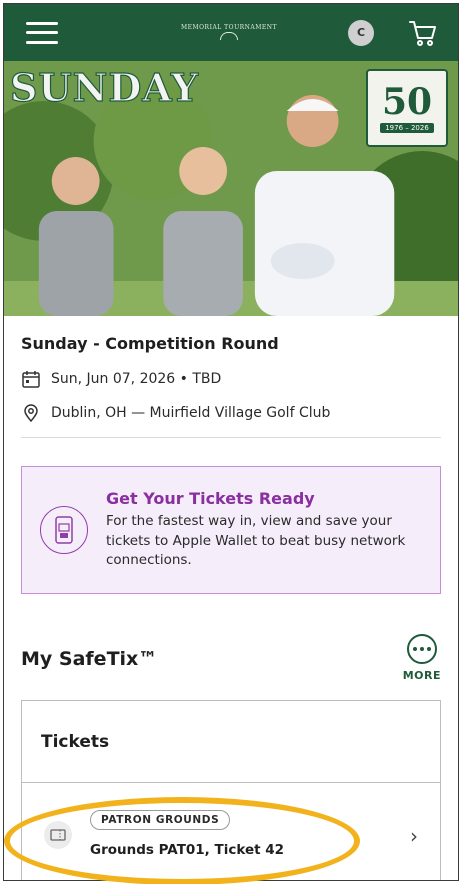 The width and height of the screenshot is (462, 884). I want to click on logo-text: MEMORIAL TOURNAMENT, so click(229, 27).